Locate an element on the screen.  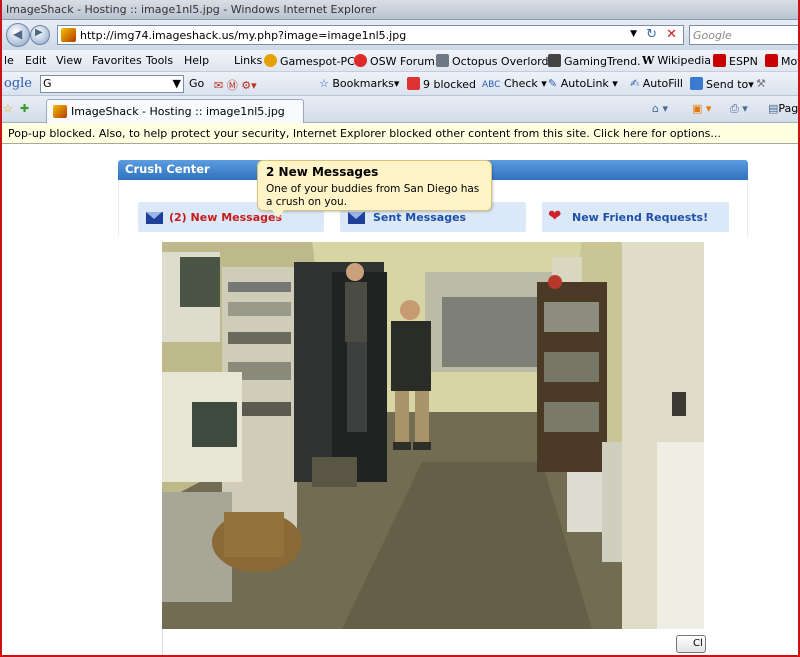
link-mot-label: Mot is located at coordinates (790, 61).